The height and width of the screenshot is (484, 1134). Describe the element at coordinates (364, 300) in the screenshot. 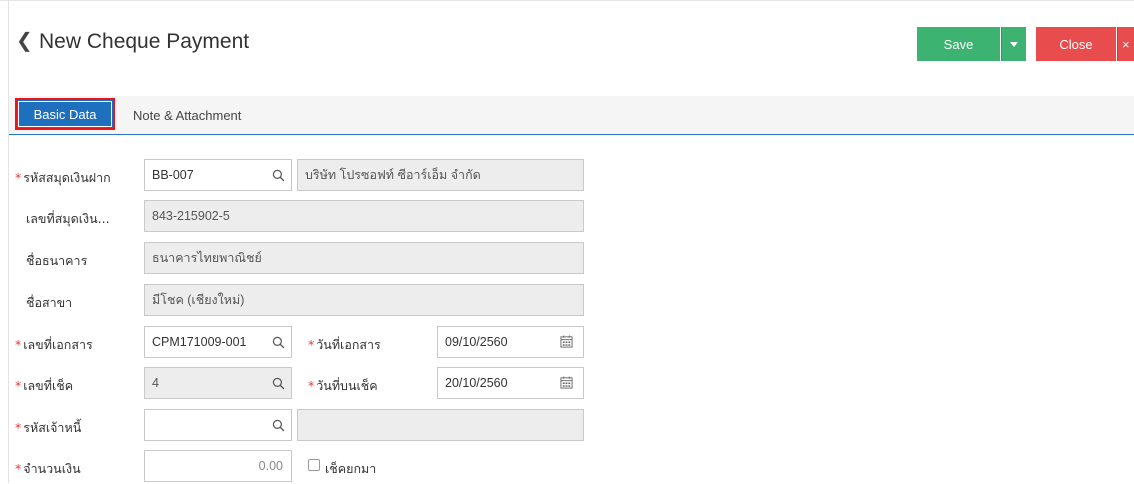

I see `branch-name-field: มีโชค (เชียงใหม่)` at that location.